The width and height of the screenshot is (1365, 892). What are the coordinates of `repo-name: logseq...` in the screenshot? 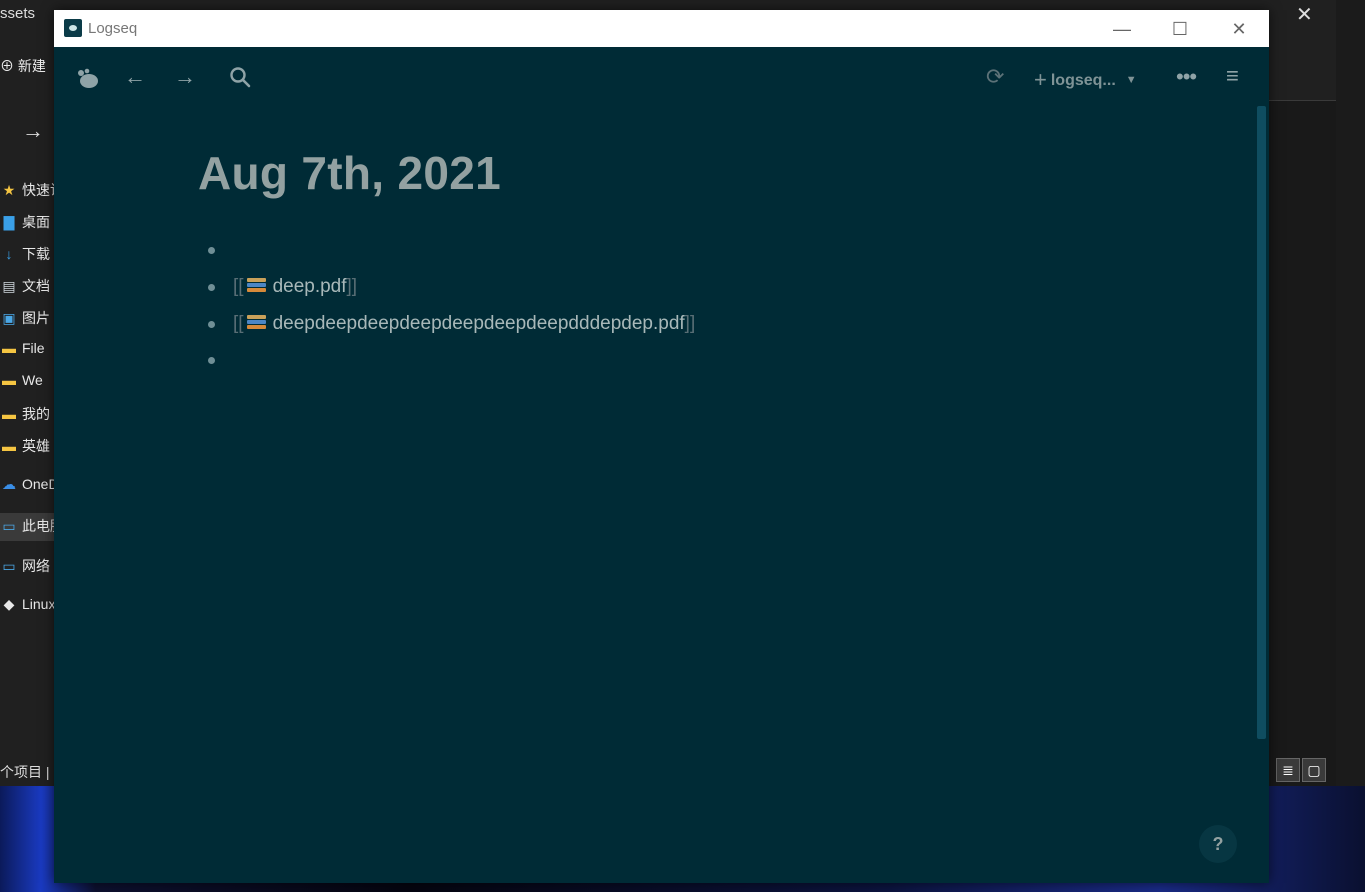 It's located at (1083, 80).